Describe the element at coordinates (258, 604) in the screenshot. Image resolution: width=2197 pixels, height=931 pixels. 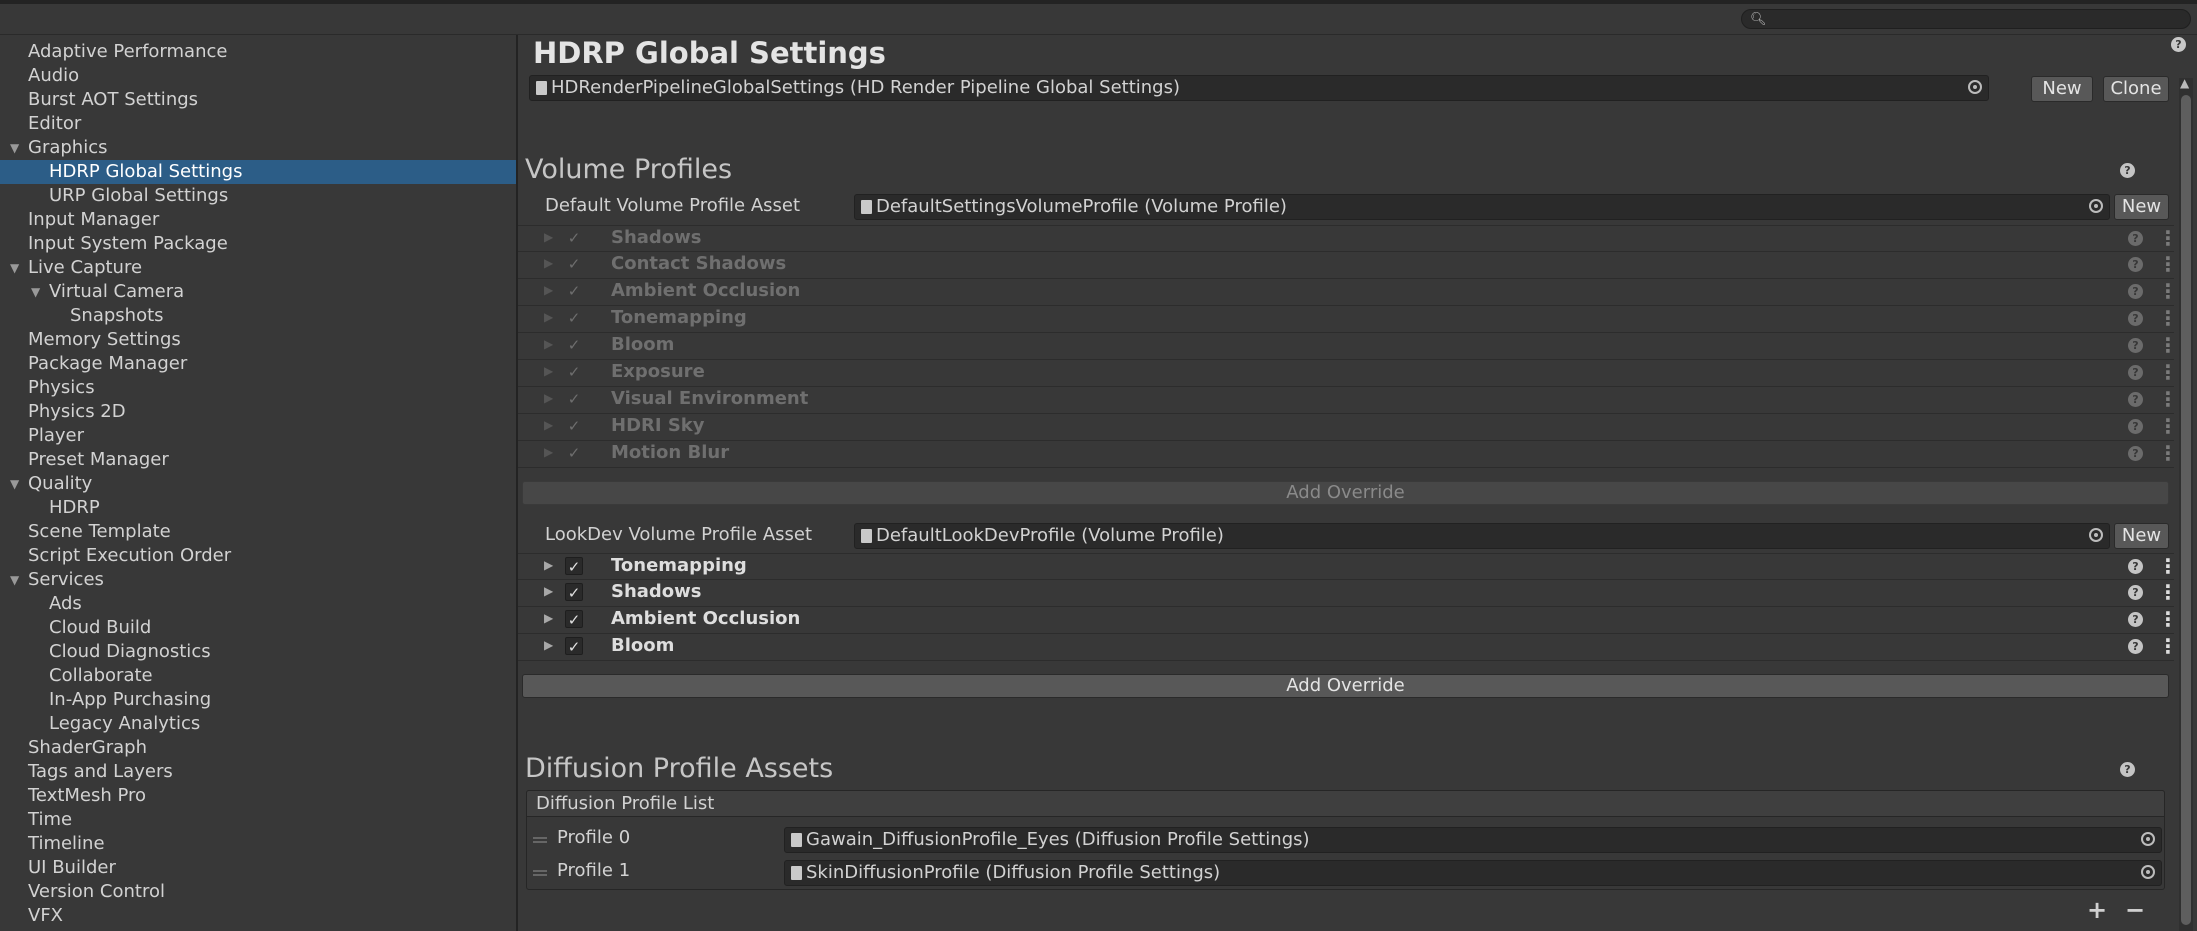
I see `sidebar-item: Ads` at that location.